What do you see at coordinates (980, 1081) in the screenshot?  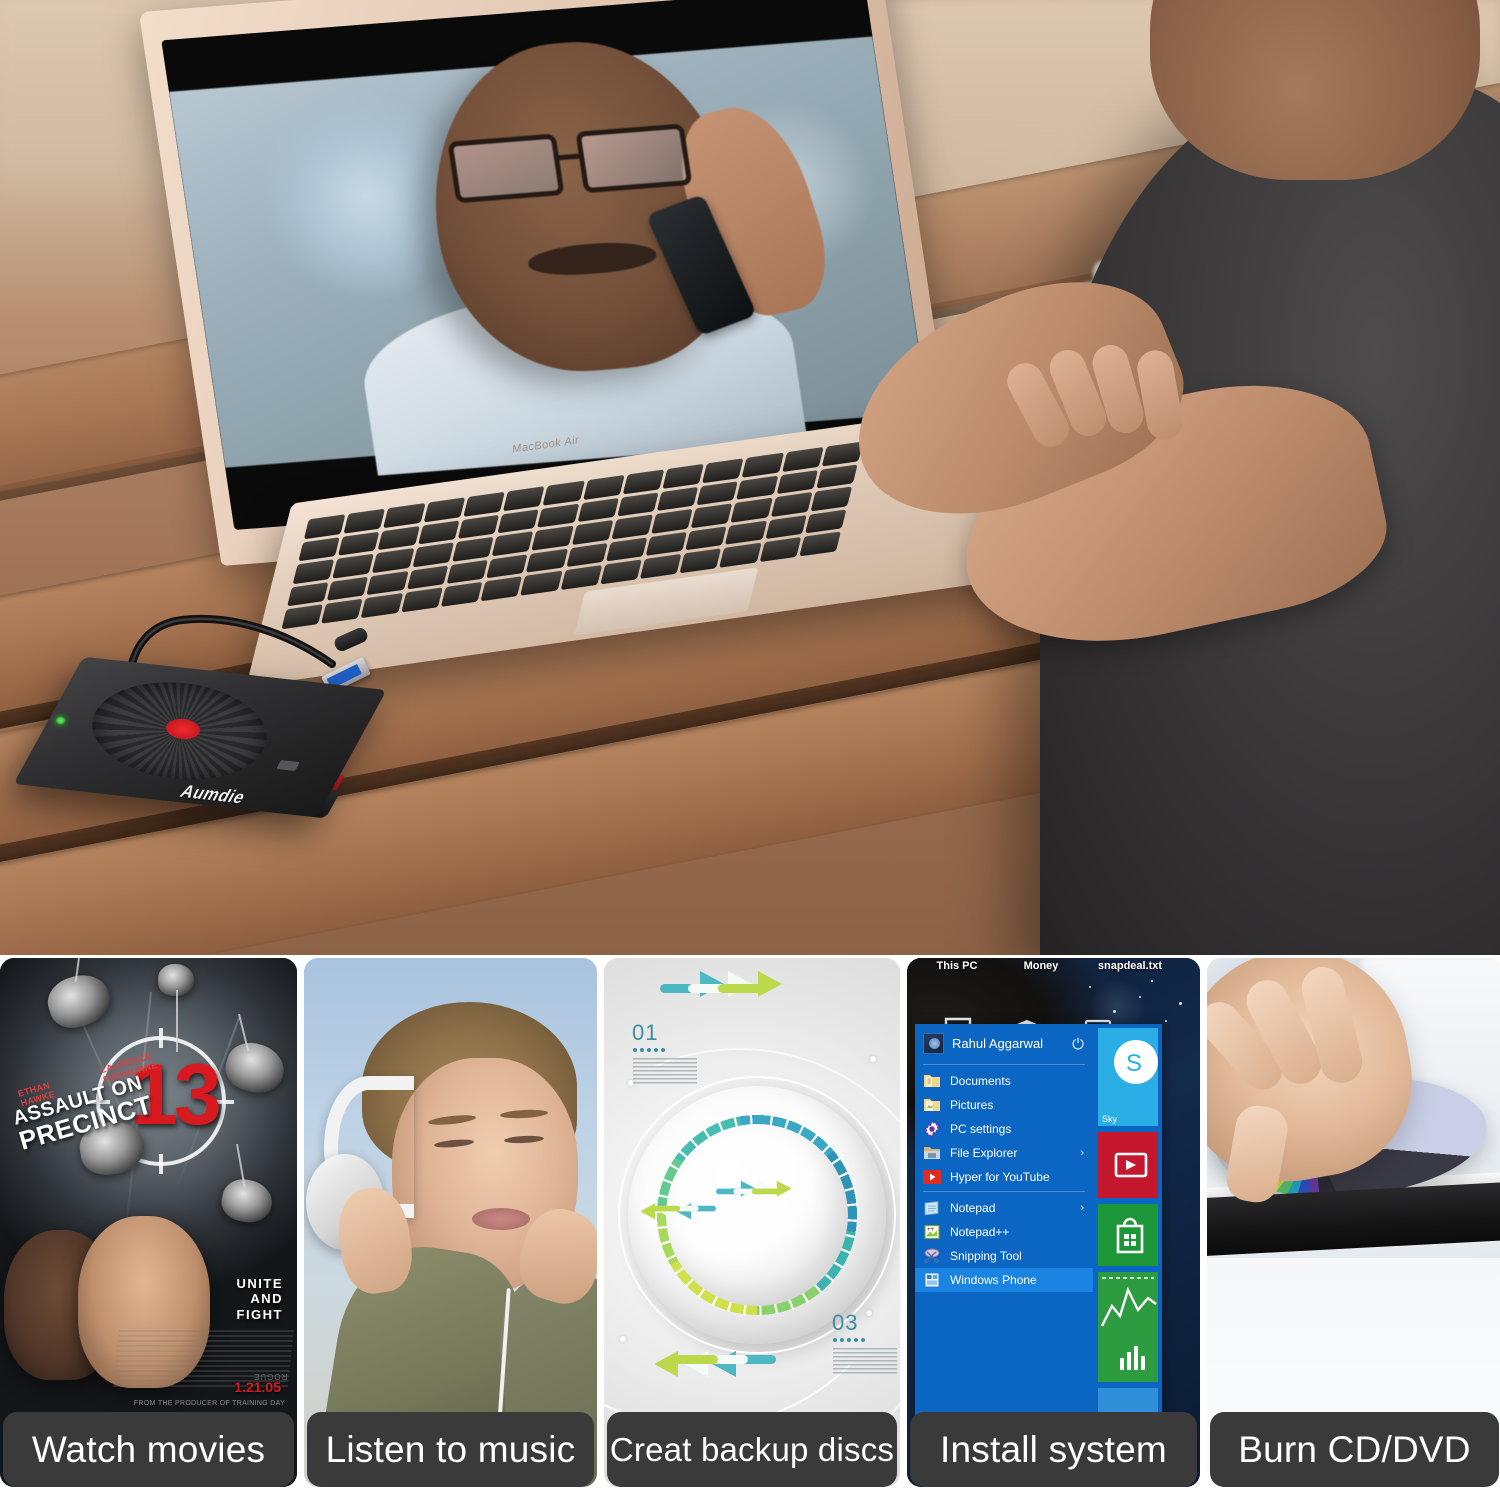 I see `item-label: Documents` at bounding box center [980, 1081].